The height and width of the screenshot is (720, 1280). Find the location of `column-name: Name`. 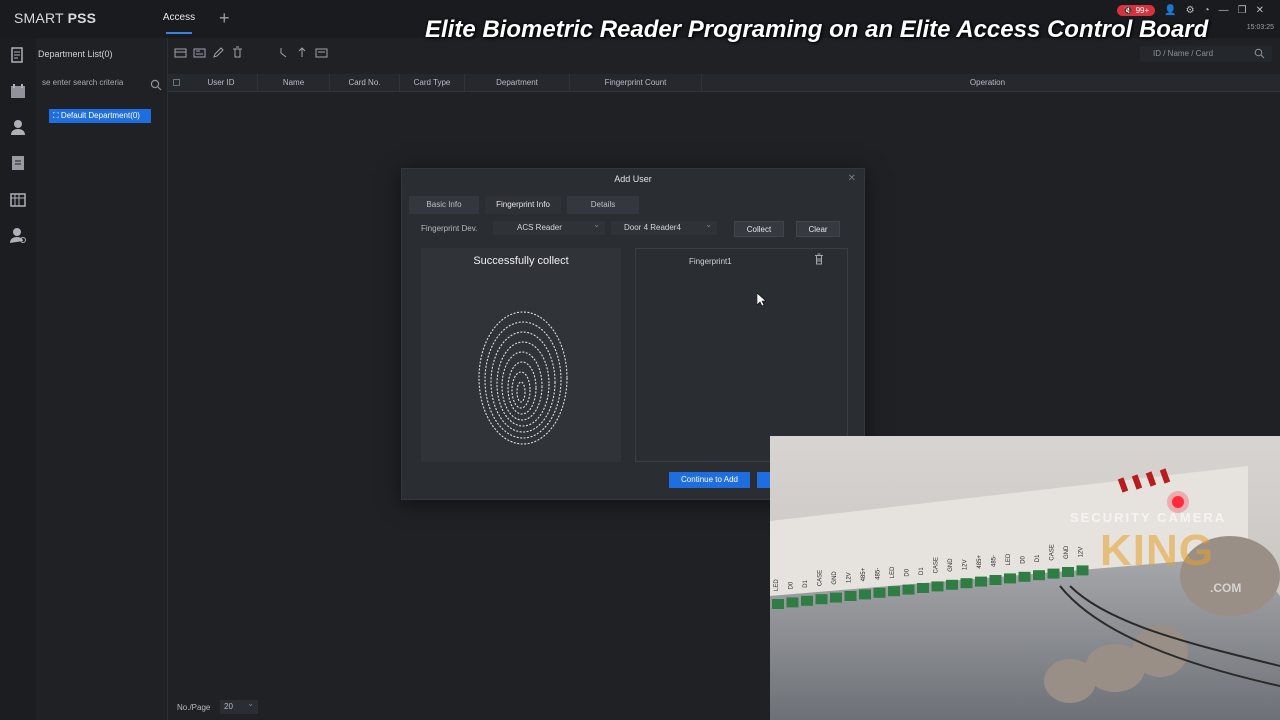

column-name: Name is located at coordinates (294, 83).